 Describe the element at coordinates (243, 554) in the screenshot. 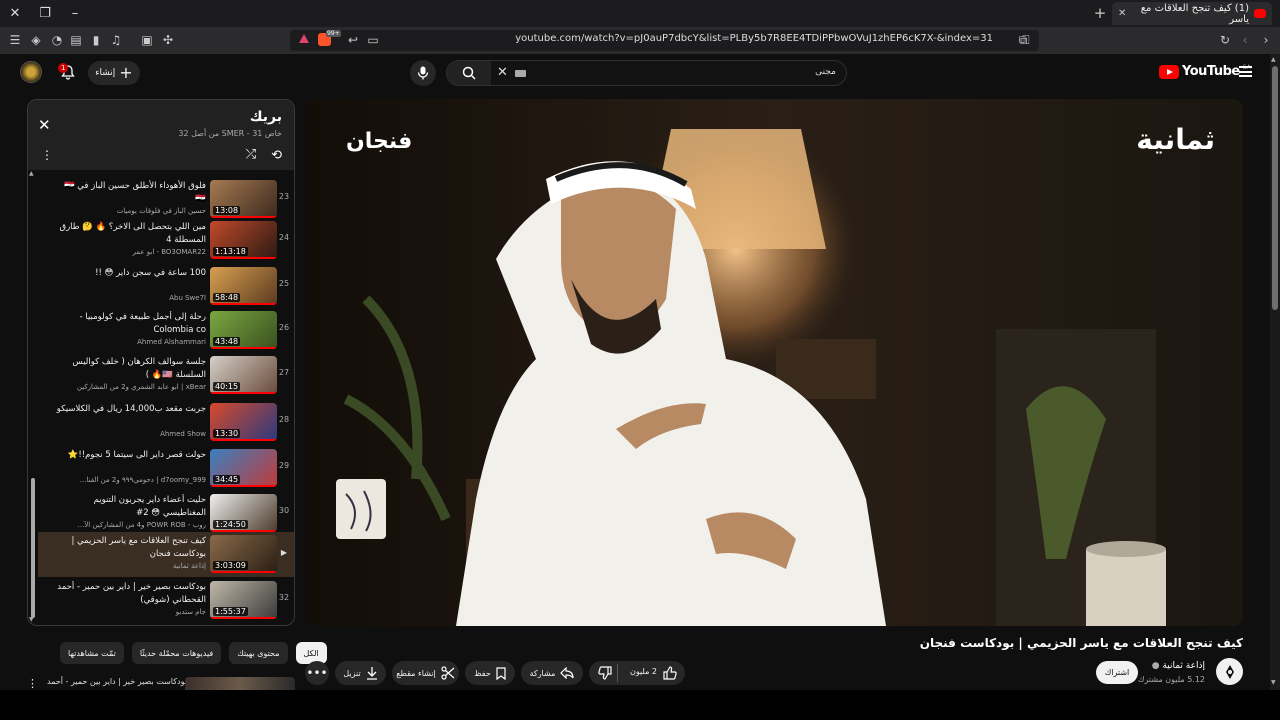

I see `video-thumbnail: 3:03:09` at that location.